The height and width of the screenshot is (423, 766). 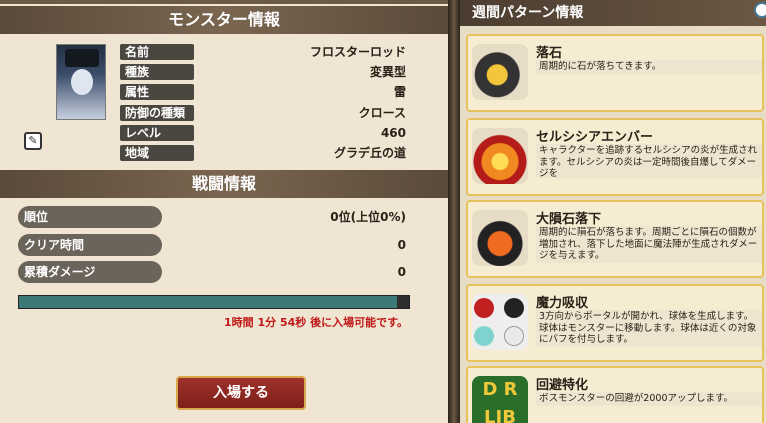 I want to click on top-hat-icon, so click(x=82, y=58).